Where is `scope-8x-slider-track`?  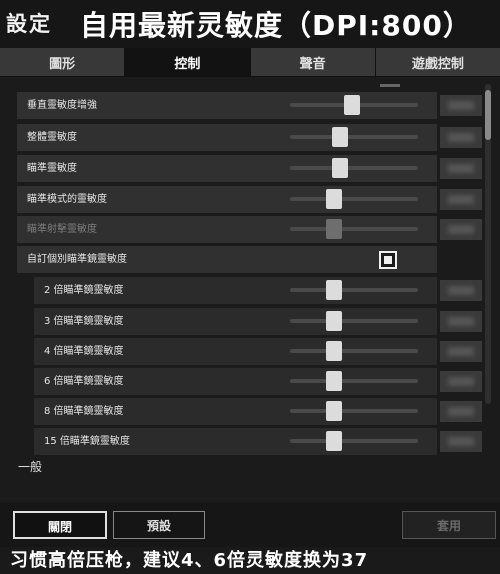
scope-8x-slider-track is located at coordinates (354, 411).